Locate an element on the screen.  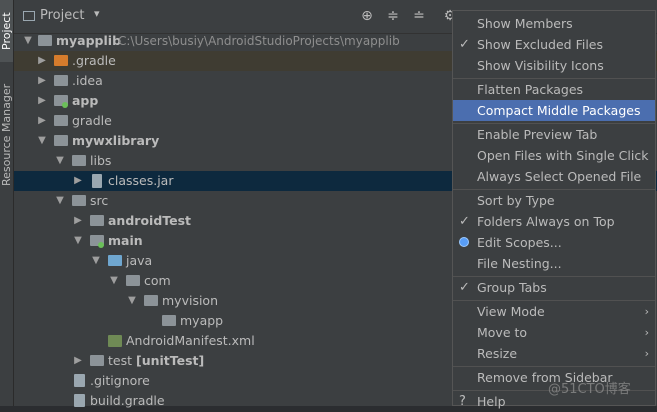
tree-label: myapp is located at coordinates (202, 320).